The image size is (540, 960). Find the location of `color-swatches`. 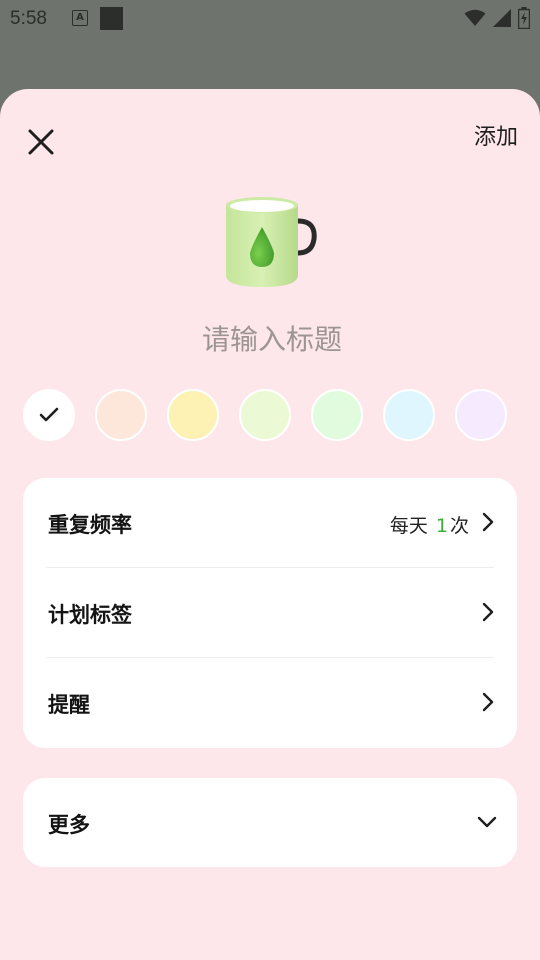

color-swatches is located at coordinates (270, 417).